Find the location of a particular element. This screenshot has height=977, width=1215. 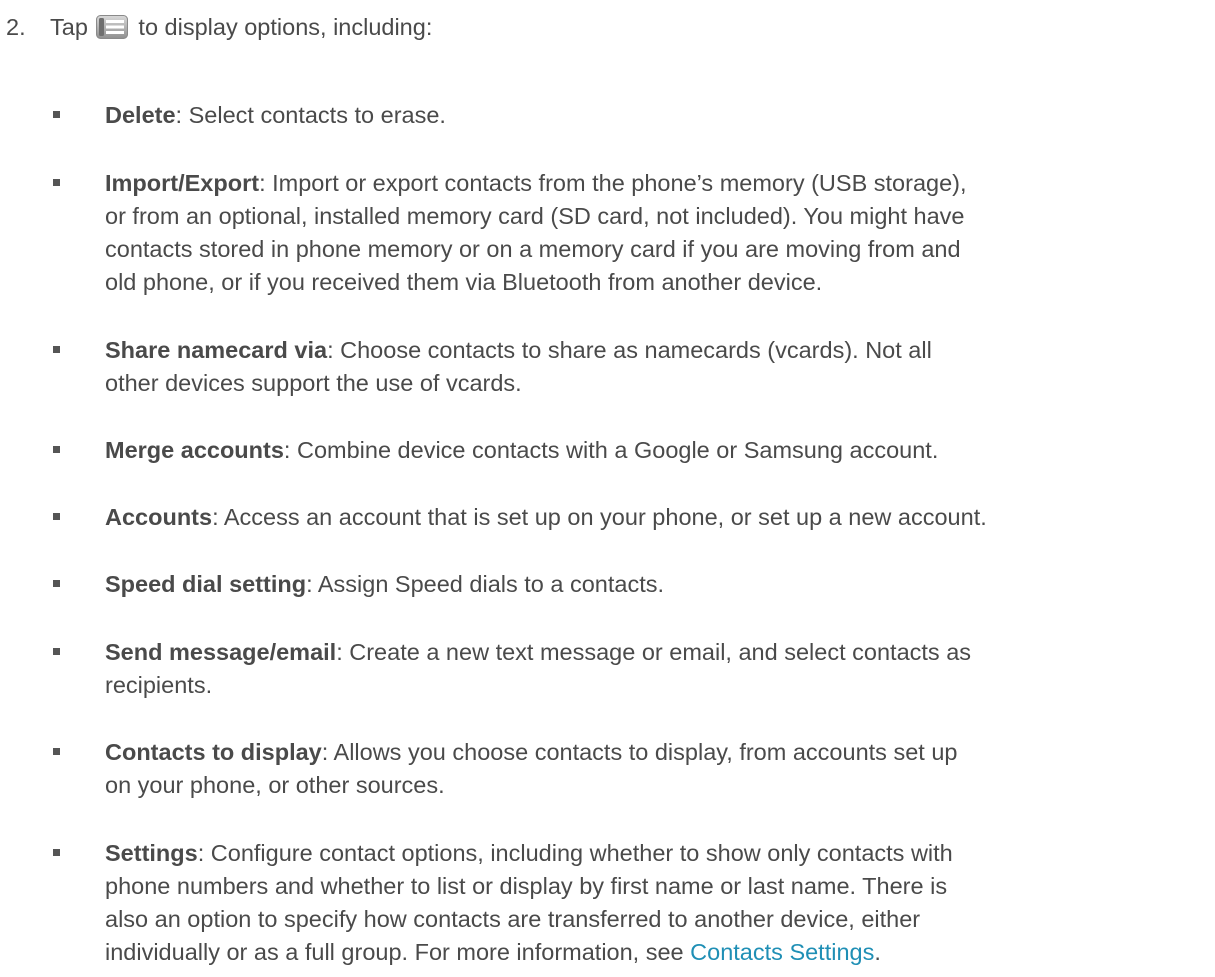

option-term: Speed dial setting is located at coordinates (206, 584).